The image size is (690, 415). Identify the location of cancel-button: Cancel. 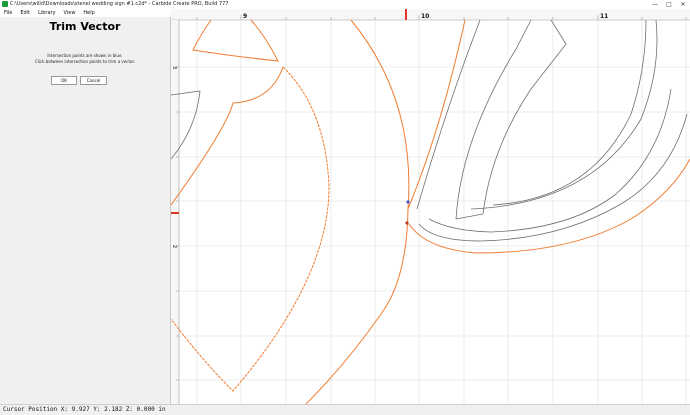
(93, 80).